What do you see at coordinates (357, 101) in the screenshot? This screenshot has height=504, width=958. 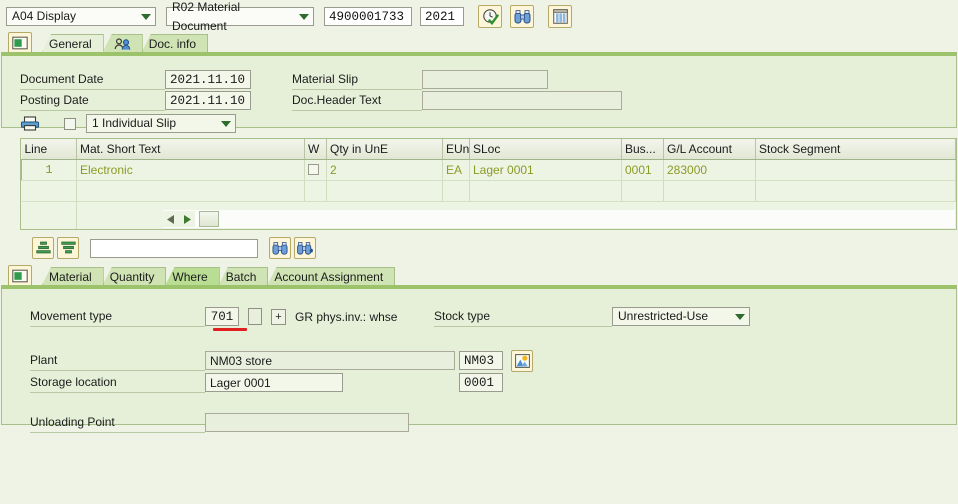 I see `doc-header-text-label: Doc.Header Text` at bounding box center [357, 101].